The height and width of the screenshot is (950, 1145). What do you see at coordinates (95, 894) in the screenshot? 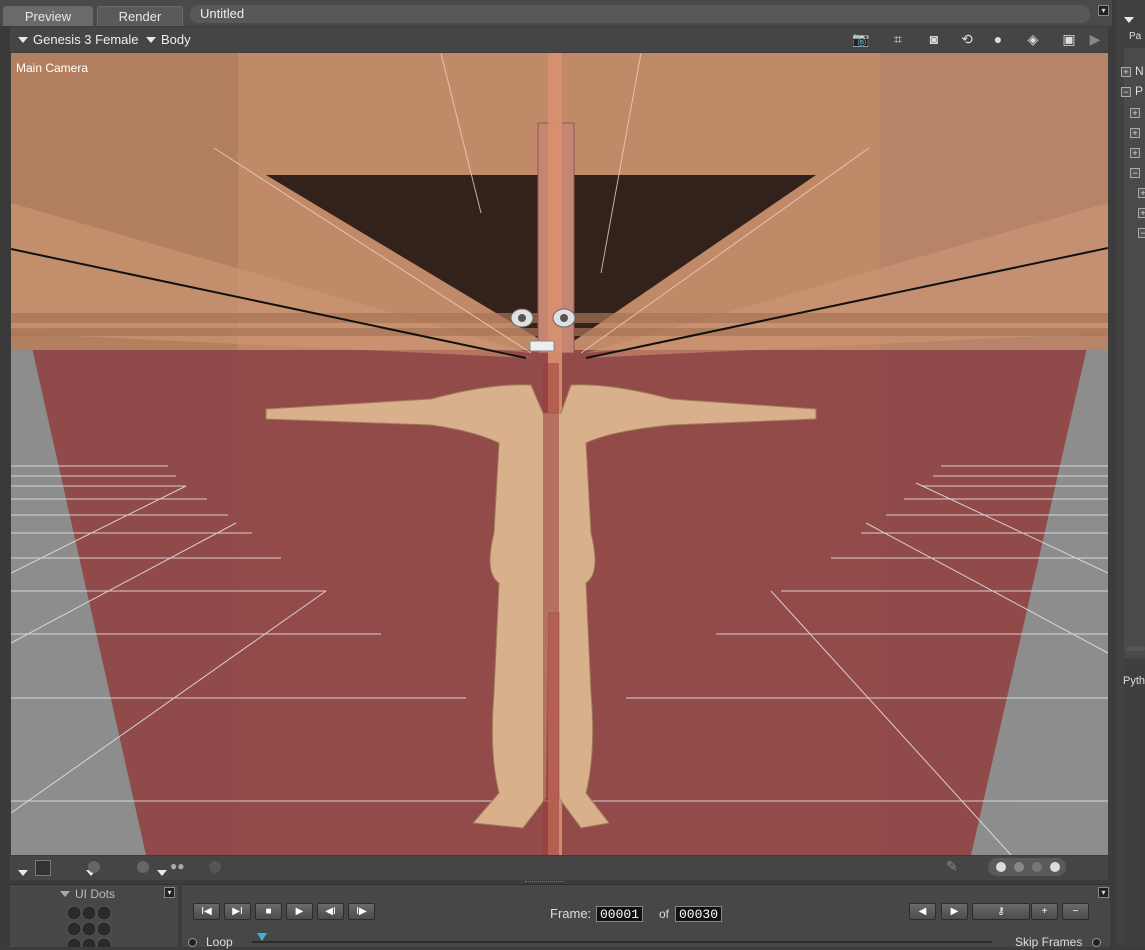
I see `ui-dots-label: UI Dots` at bounding box center [95, 894].